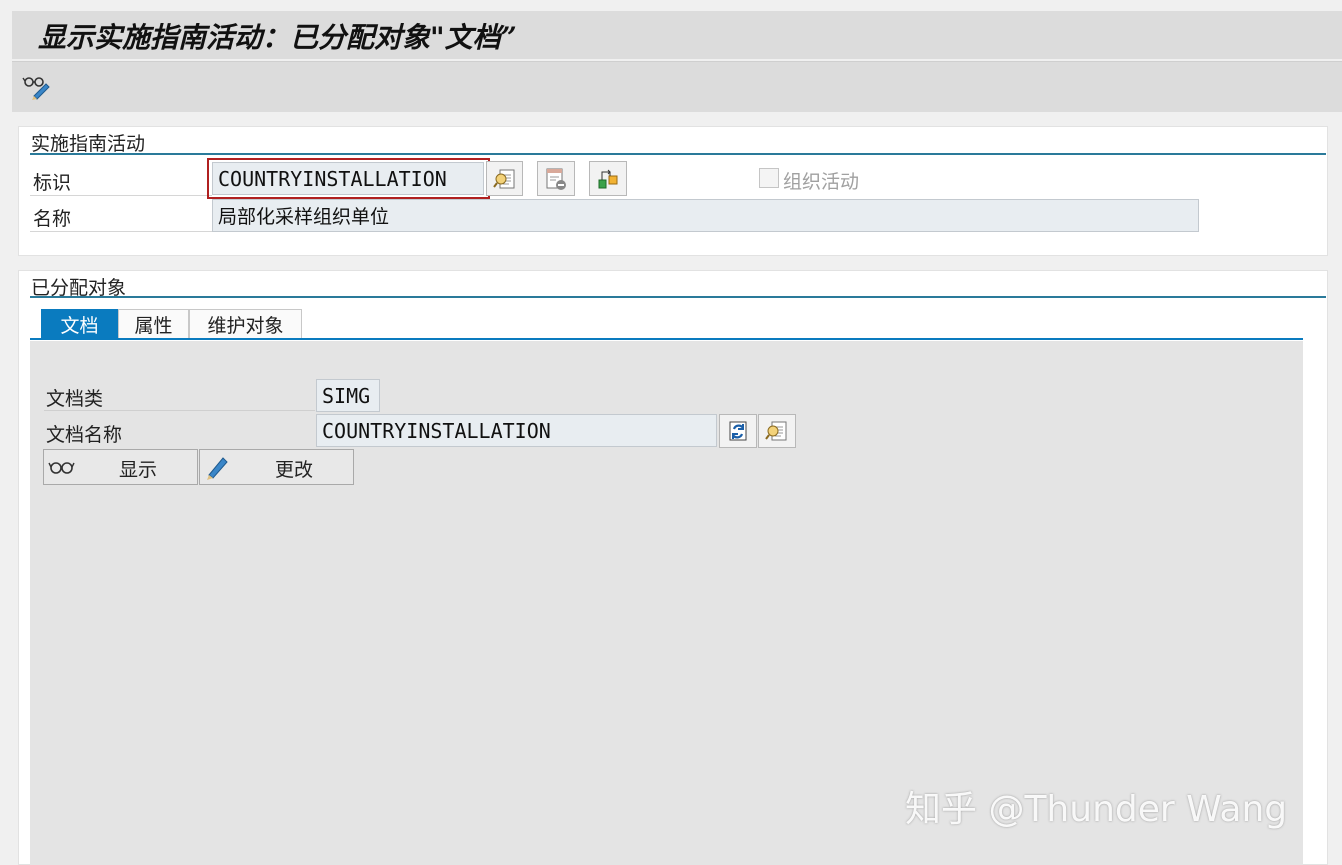 The image size is (1342, 865). I want to click on org-activity-checkbox, so click(769, 178).